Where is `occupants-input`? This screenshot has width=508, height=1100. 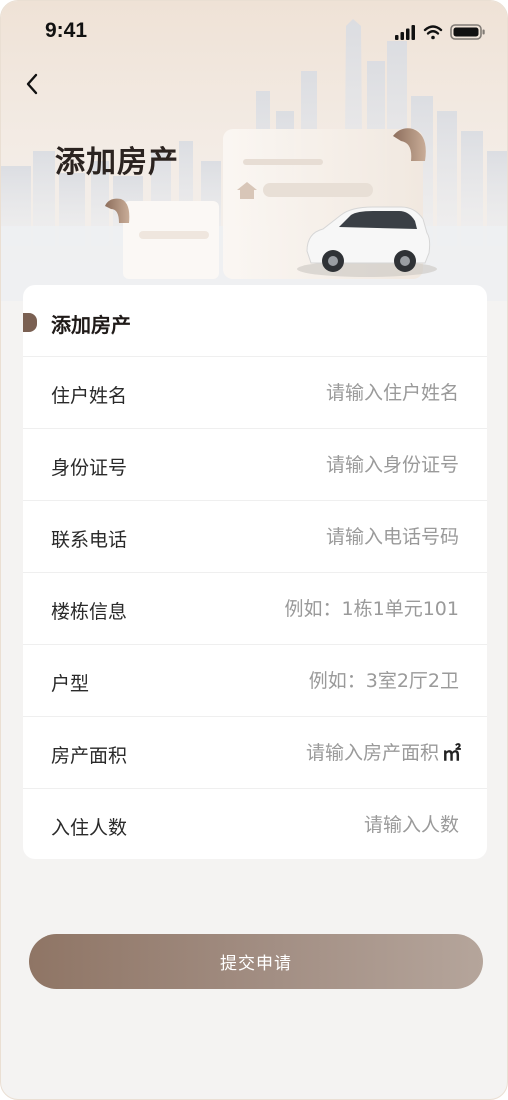
occupants-input is located at coordinates (344, 825).